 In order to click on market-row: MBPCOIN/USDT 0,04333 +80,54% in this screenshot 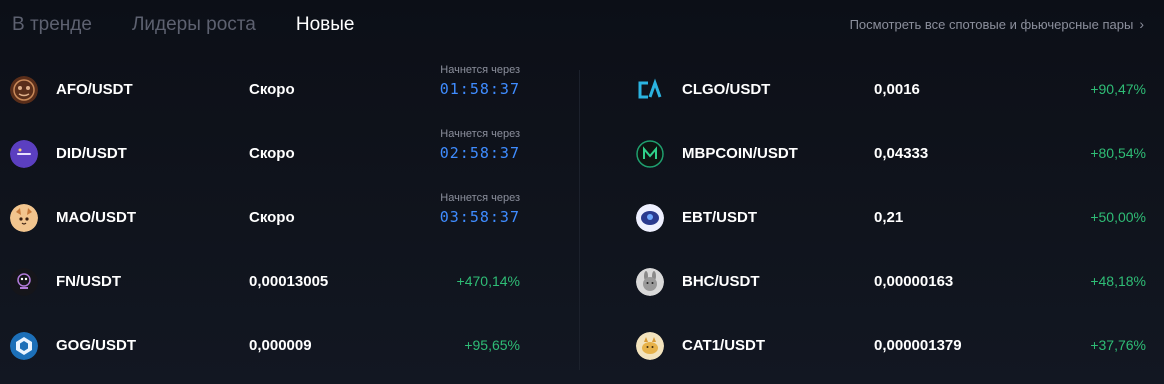, I will do `click(892, 154)`.